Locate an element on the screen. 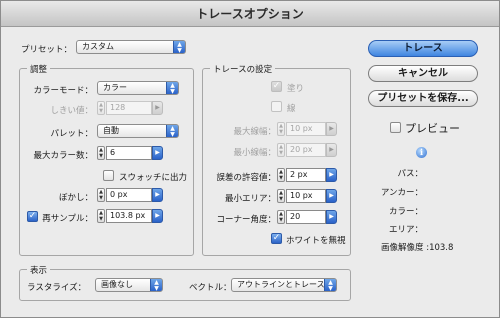  stroke-label: 線 is located at coordinates (291, 109).